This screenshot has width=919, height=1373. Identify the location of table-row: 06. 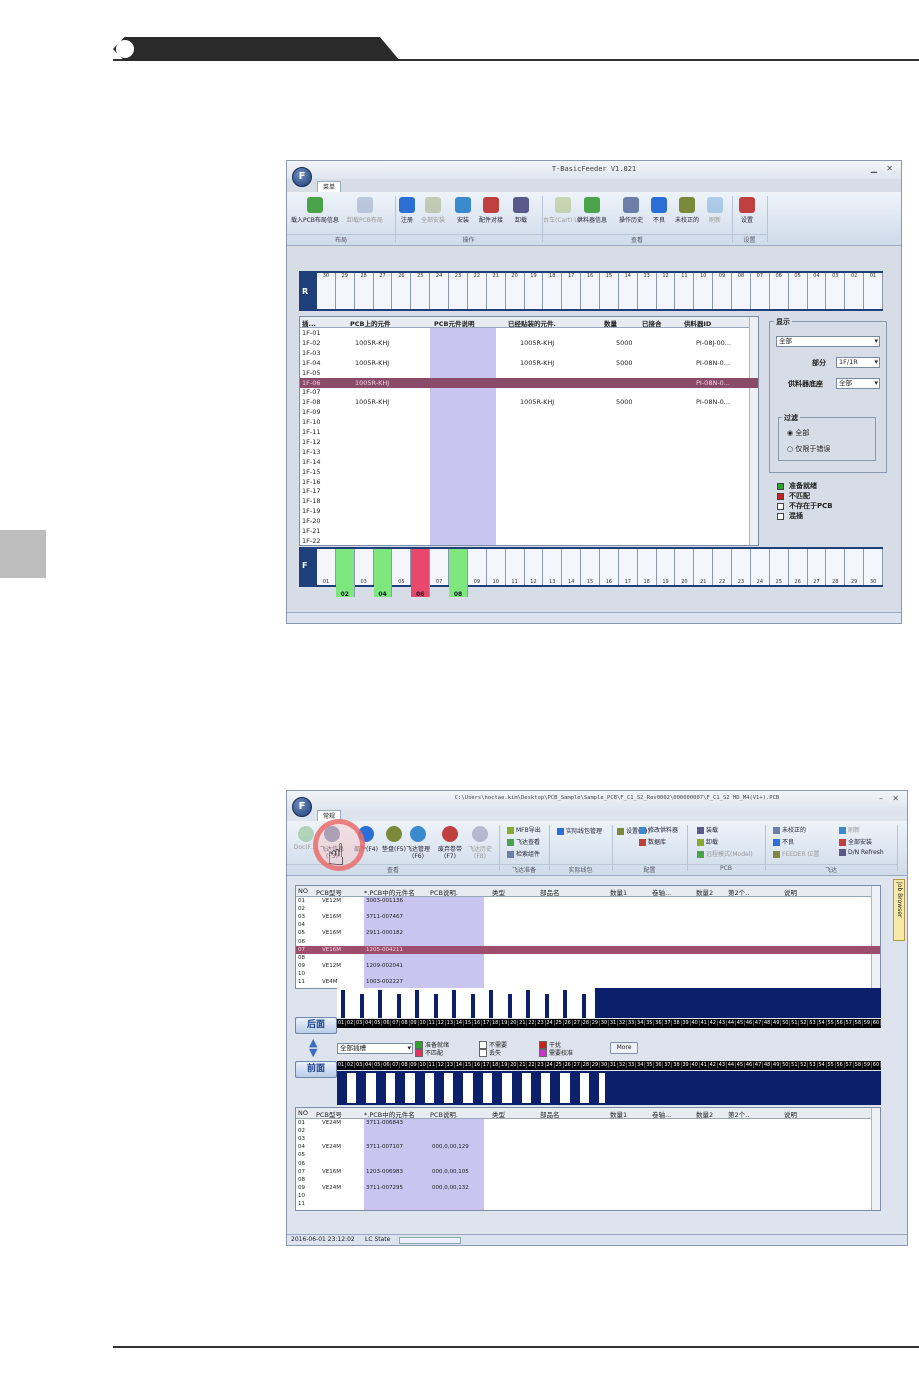
(588, 1164).